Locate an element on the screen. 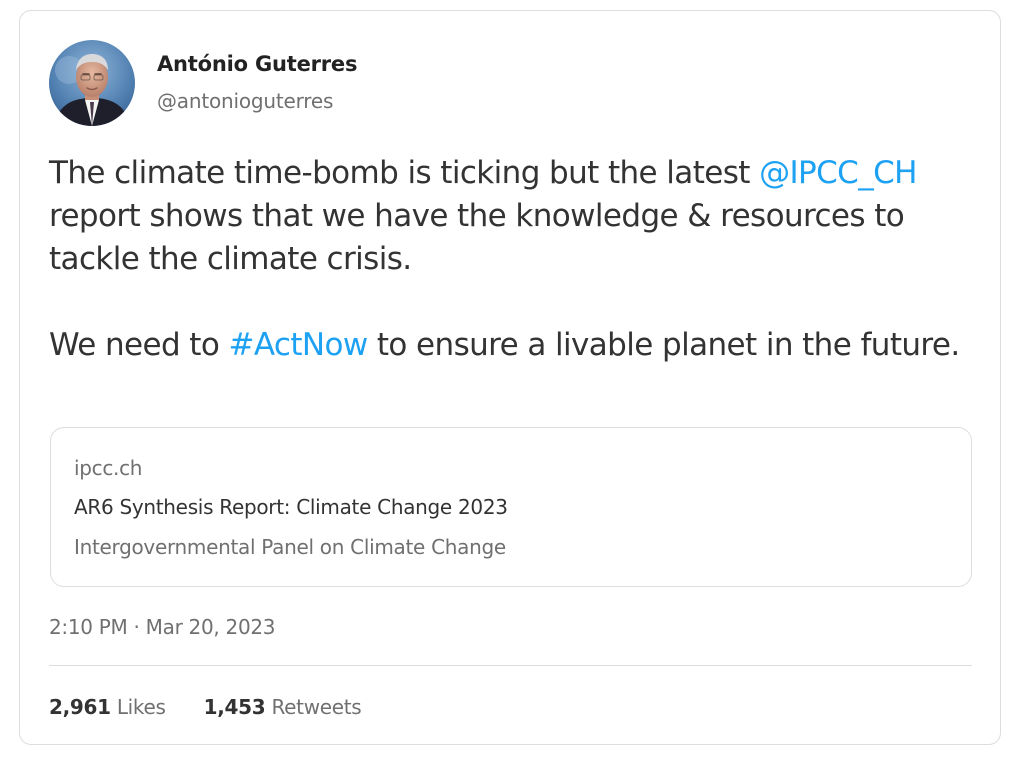  author-avatar is located at coordinates (92, 83).